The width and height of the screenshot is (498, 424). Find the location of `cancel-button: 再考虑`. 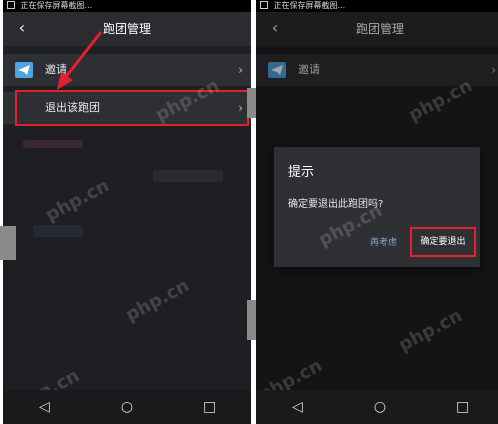

cancel-button: 再考虑 is located at coordinates (383, 241).